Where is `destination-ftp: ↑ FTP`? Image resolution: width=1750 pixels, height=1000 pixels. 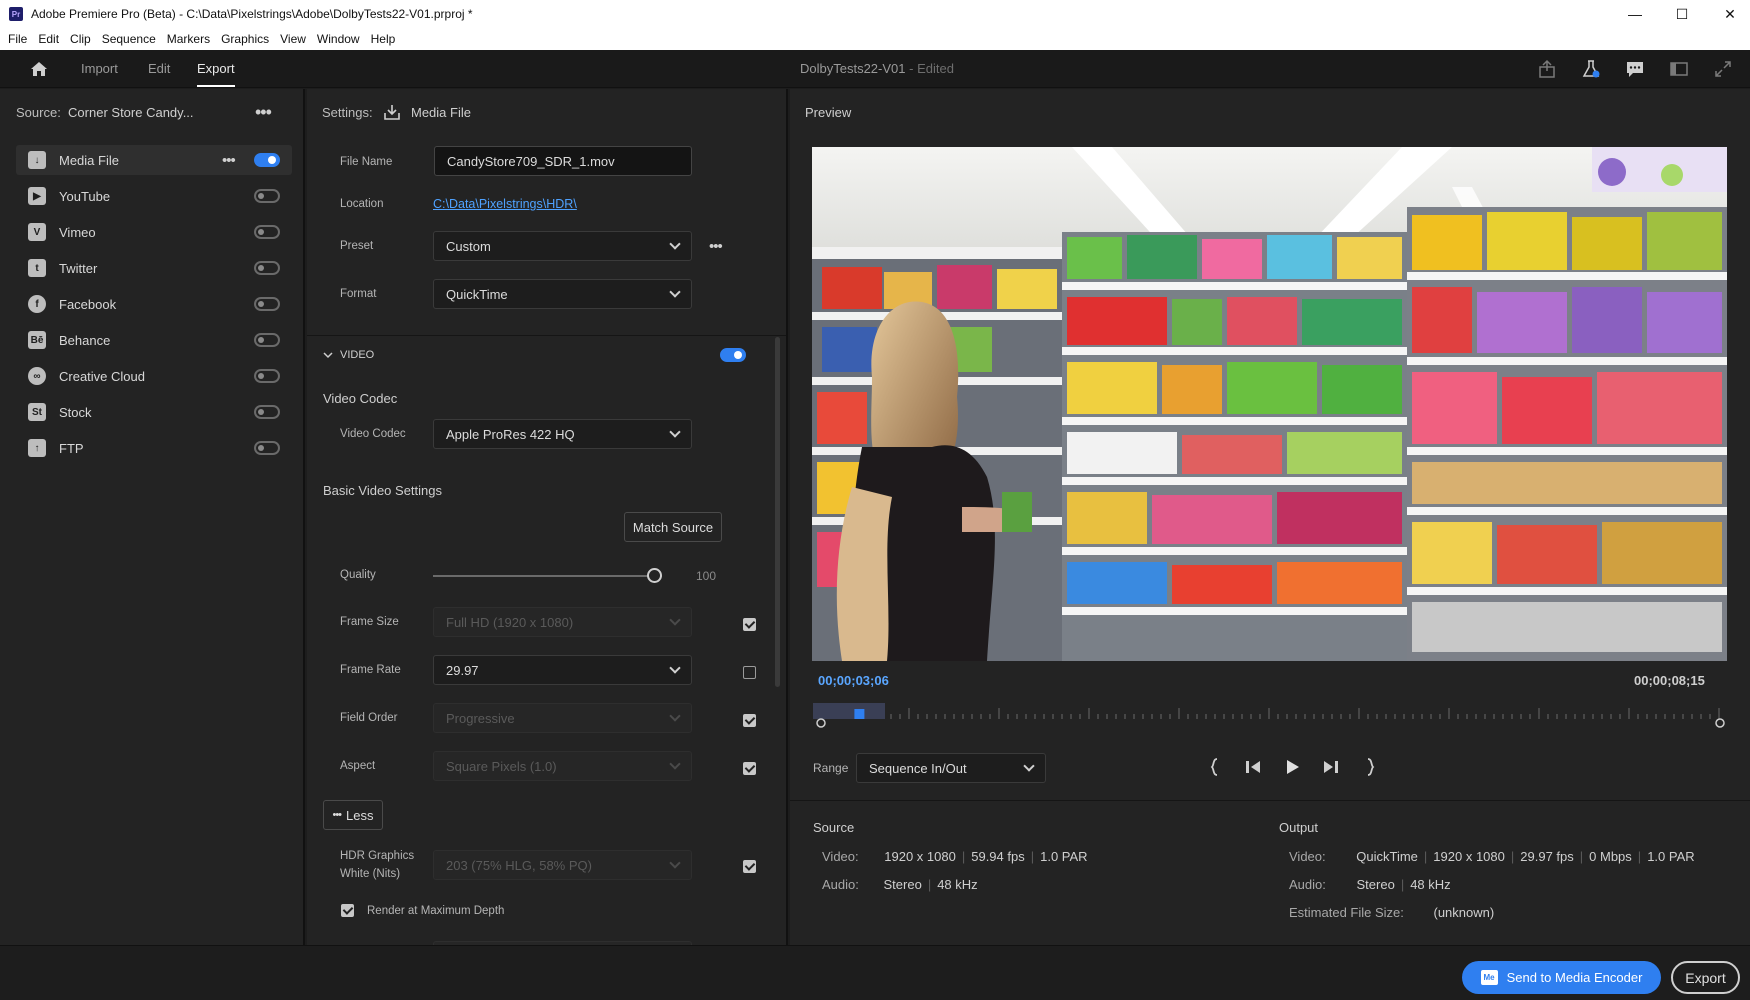
destination-ftp: ↑ FTP is located at coordinates (154, 448).